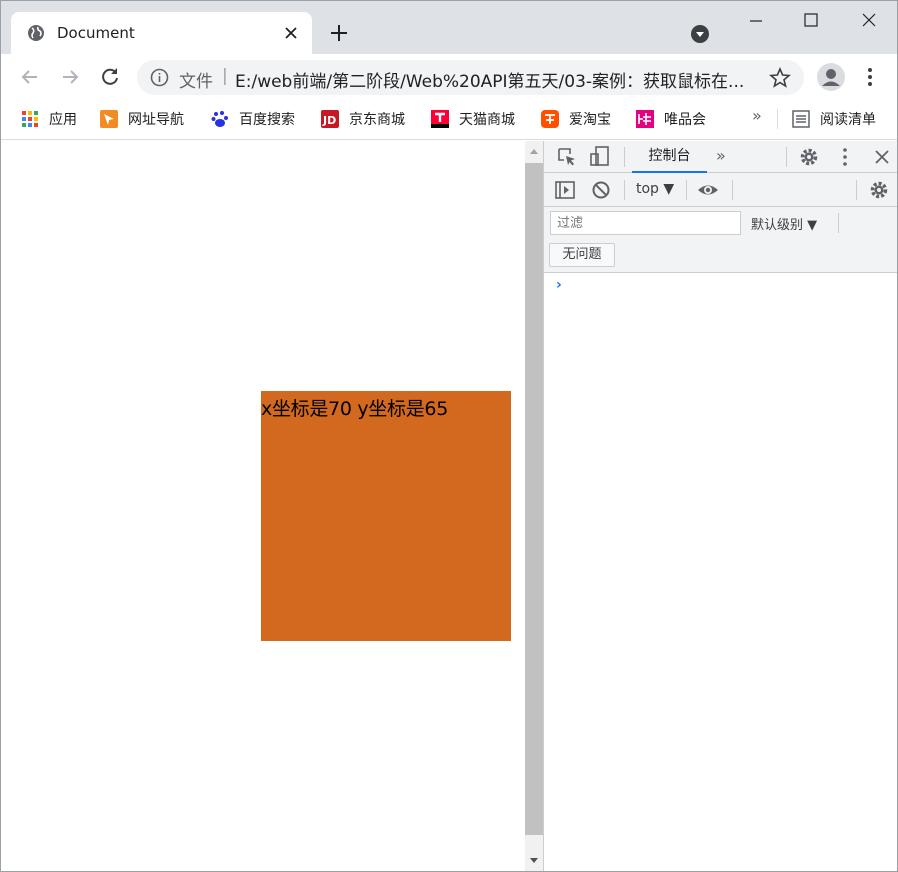 The height and width of the screenshot is (872, 898). What do you see at coordinates (868, 21) in the screenshot?
I see `window-close-icon` at bounding box center [868, 21].